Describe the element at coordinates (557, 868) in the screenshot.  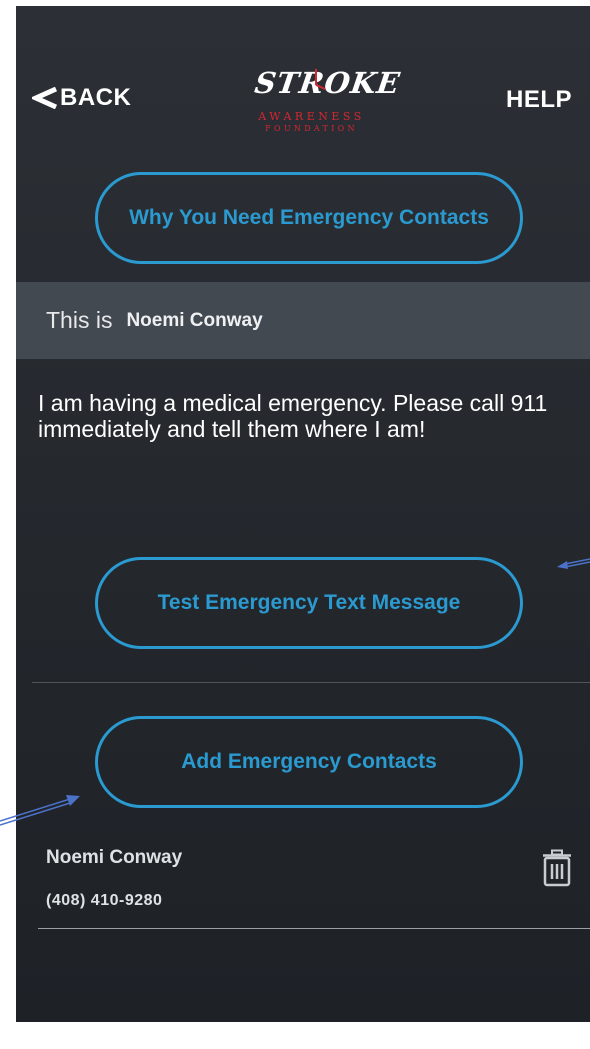
I see `trash-icon` at that location.